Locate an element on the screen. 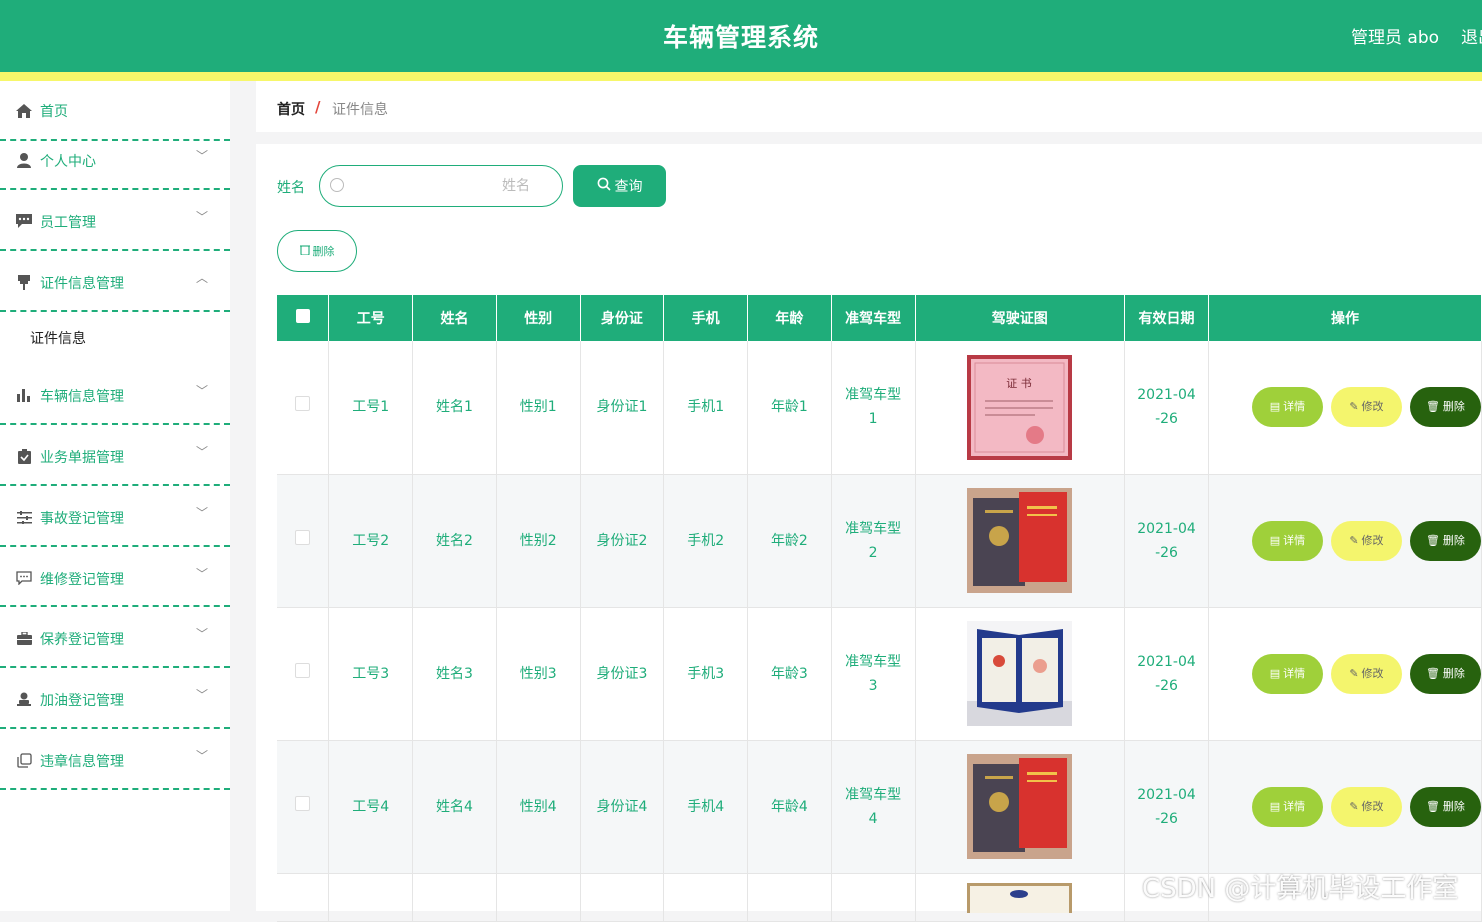 The image size is (1482, 922). current-user: 管理员 abo is located at coordinates (1395, 38).